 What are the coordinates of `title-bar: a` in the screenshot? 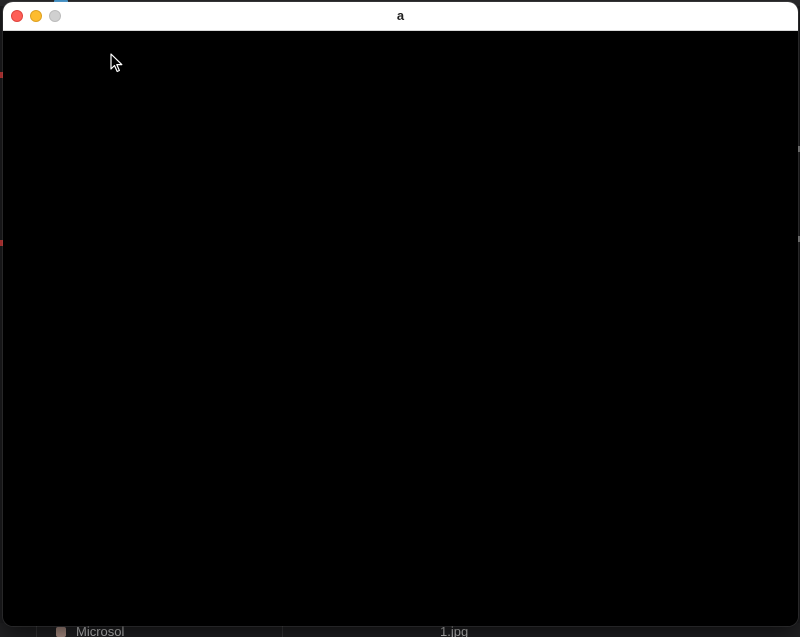 It's located at (400, 16).